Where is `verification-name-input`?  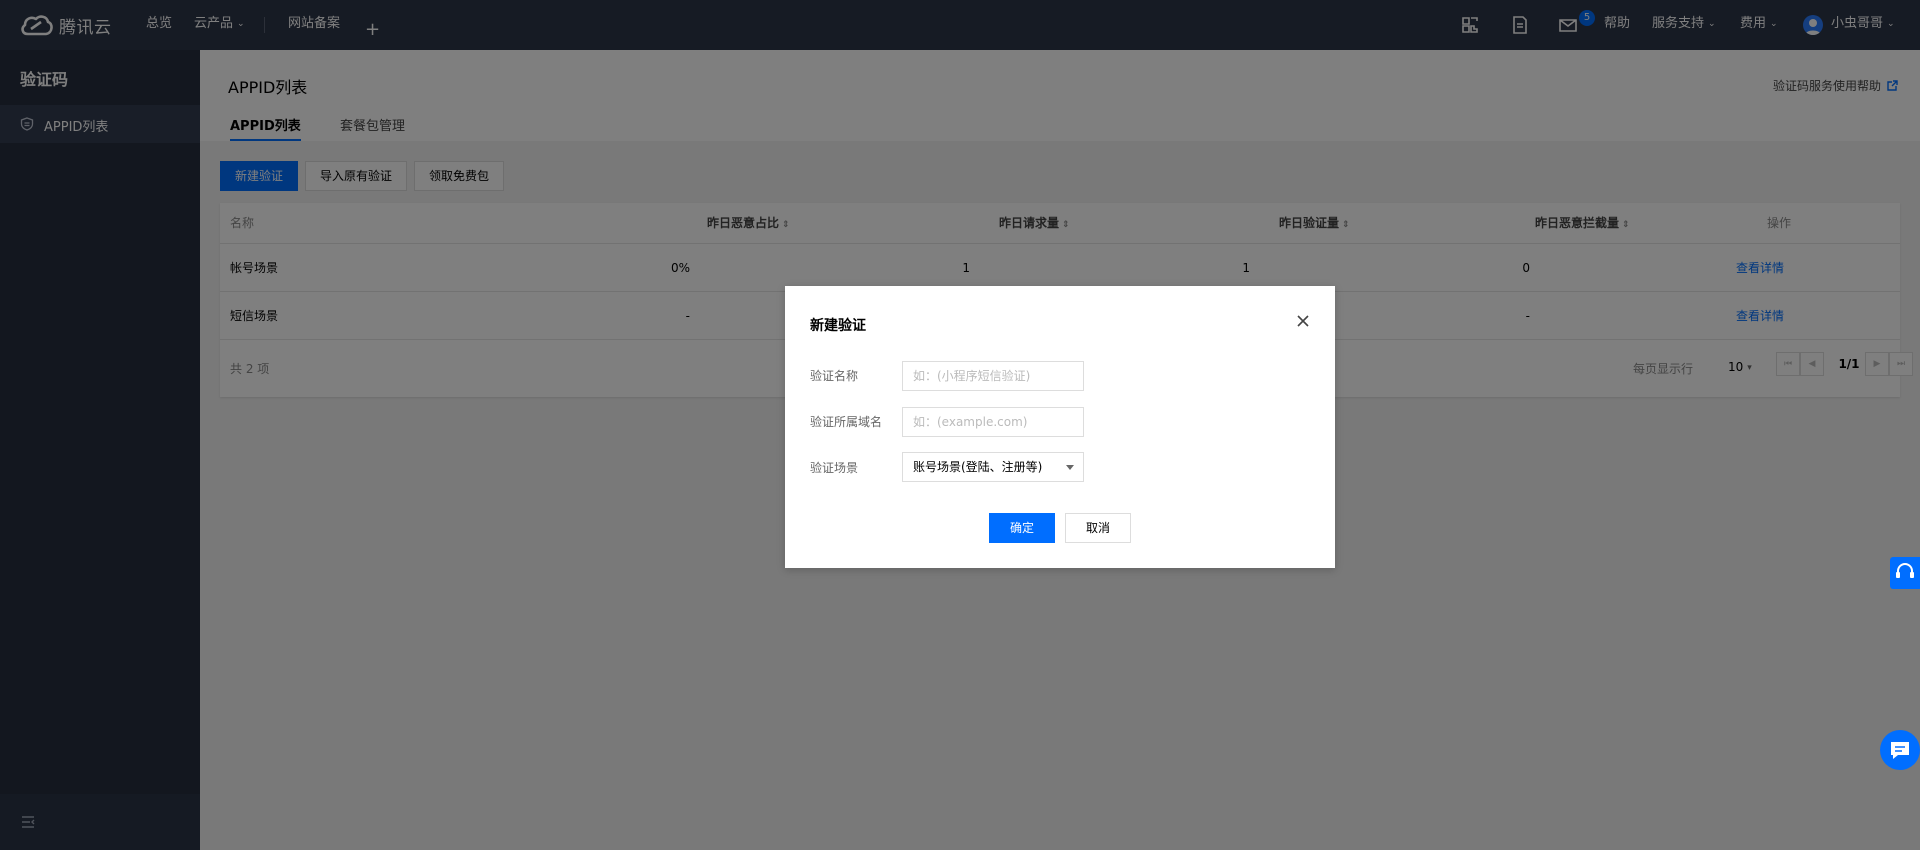
verification-name-input is located at coordinates (993, 376).